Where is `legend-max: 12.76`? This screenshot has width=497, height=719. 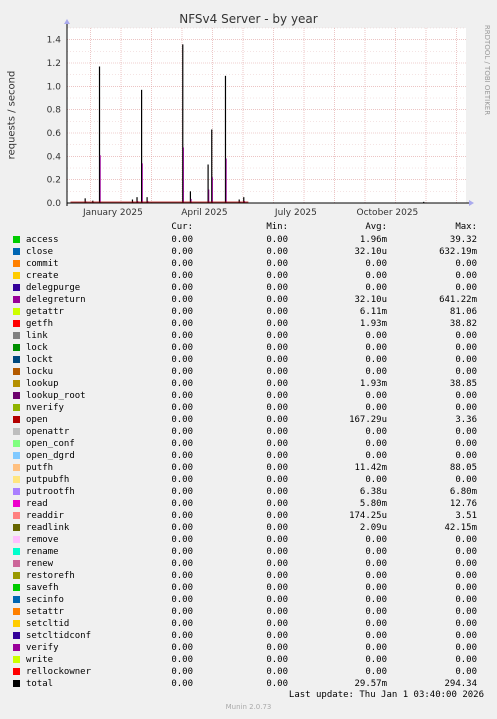 legend-max: 12.76 is located at coordinates (463, 504).